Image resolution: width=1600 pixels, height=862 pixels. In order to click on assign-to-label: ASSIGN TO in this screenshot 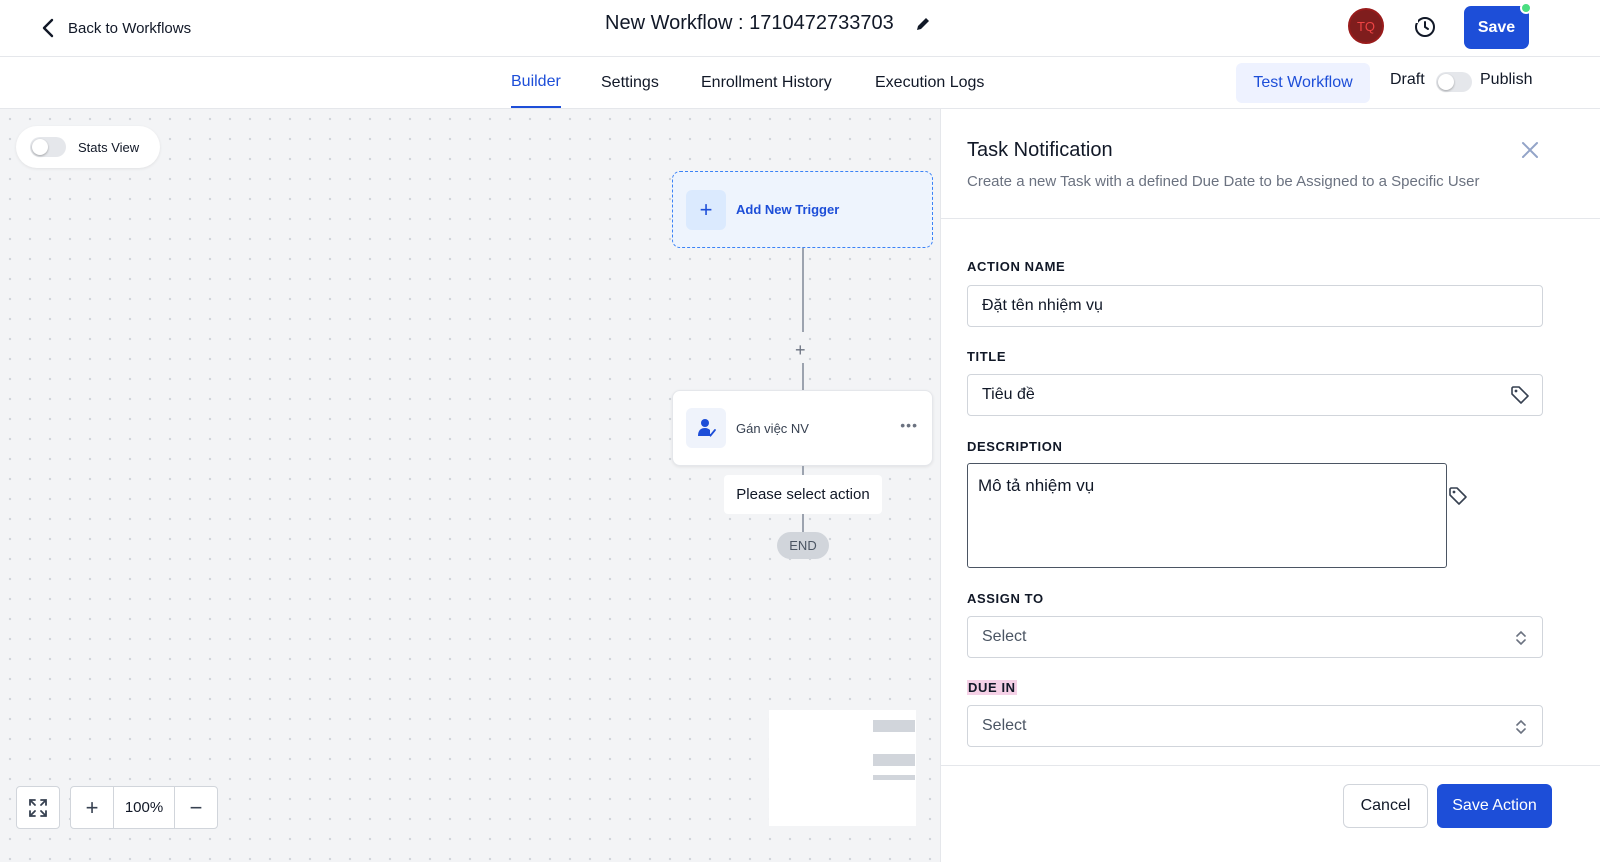, I will do `click(1005, 598)`.